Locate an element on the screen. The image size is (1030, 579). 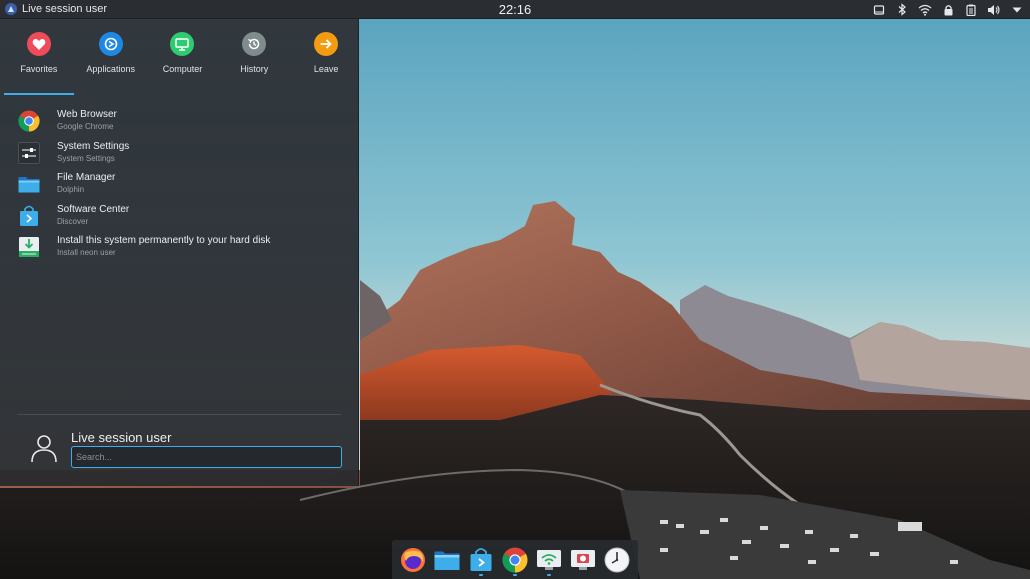
top-panel: Live session user 22:16 is located at coordinates (515, 9).